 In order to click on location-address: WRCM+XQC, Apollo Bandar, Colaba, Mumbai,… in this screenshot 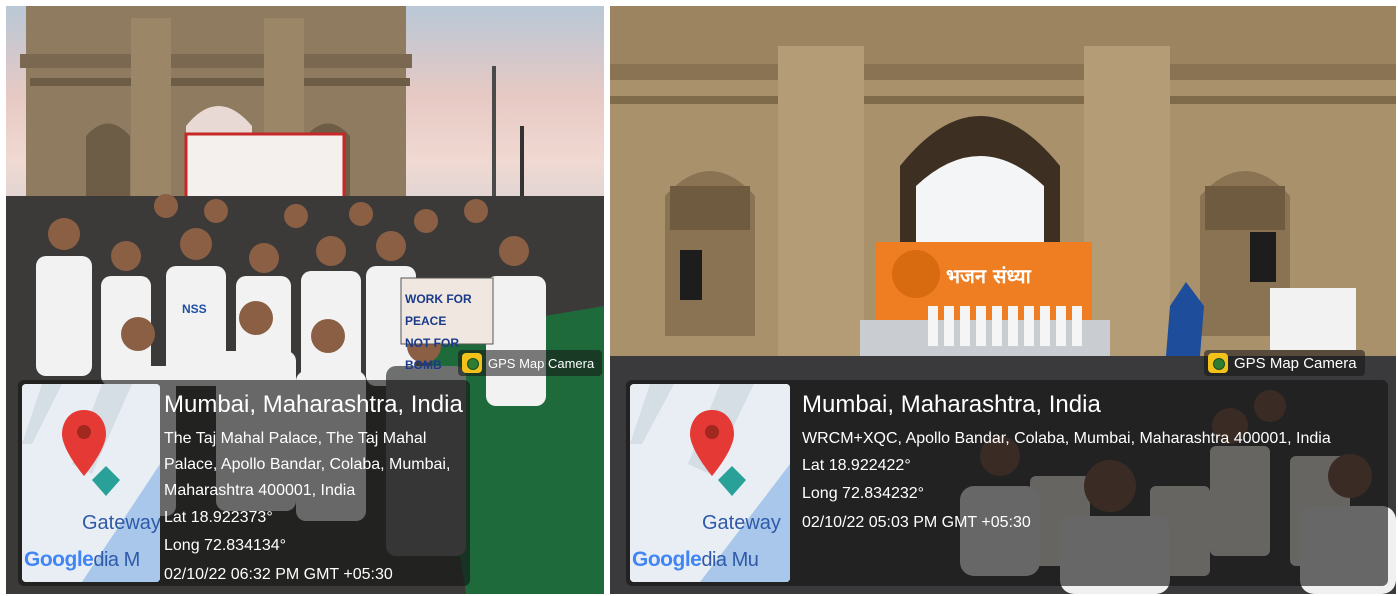, I will do `click(1066, 438)`.